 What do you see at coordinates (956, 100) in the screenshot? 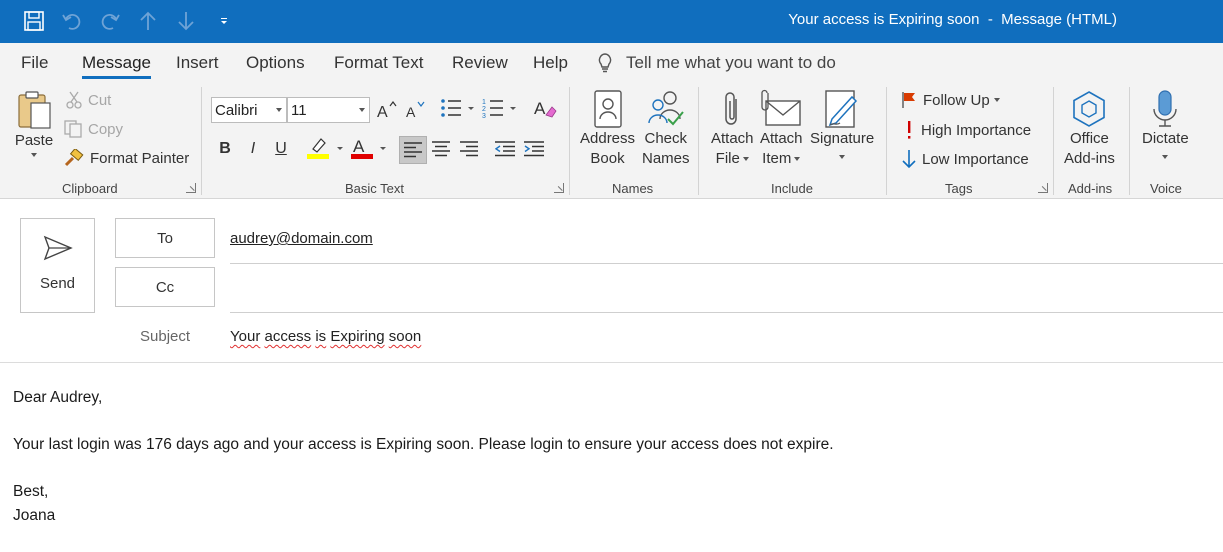
I see `follow-up-label: Follow Up` at bounding box center [956, 100].